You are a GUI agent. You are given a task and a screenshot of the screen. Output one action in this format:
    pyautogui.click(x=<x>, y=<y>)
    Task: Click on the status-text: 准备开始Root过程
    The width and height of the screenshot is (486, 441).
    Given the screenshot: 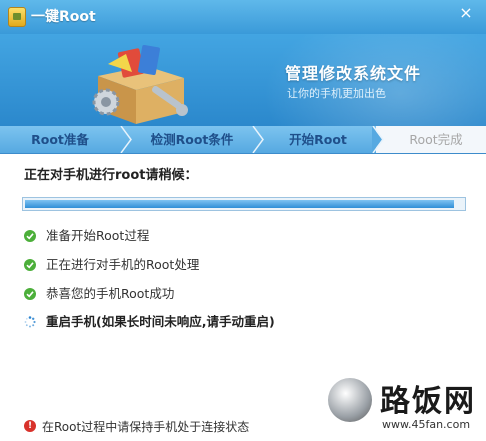 What is the action you would take?
    pyautogui.click(x=98, y=235)
    